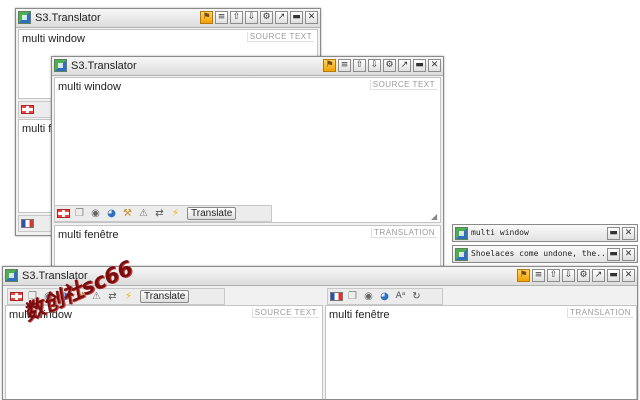  What do you see at coordinates (538, 232) in the screenshot?
I see `mini-window-text: multi window` at bounding box center [538, 232].